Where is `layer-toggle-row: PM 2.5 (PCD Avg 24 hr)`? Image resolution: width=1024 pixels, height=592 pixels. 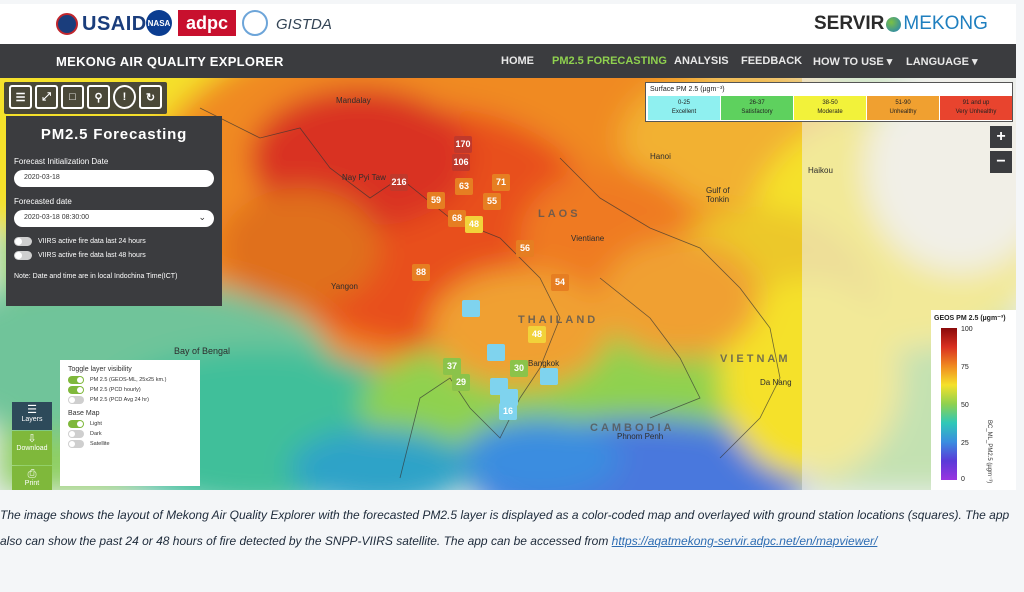 layer-toggle-row: PM 2.5 (PCD Avg 24 hr) is located at coordinates (130, 400).